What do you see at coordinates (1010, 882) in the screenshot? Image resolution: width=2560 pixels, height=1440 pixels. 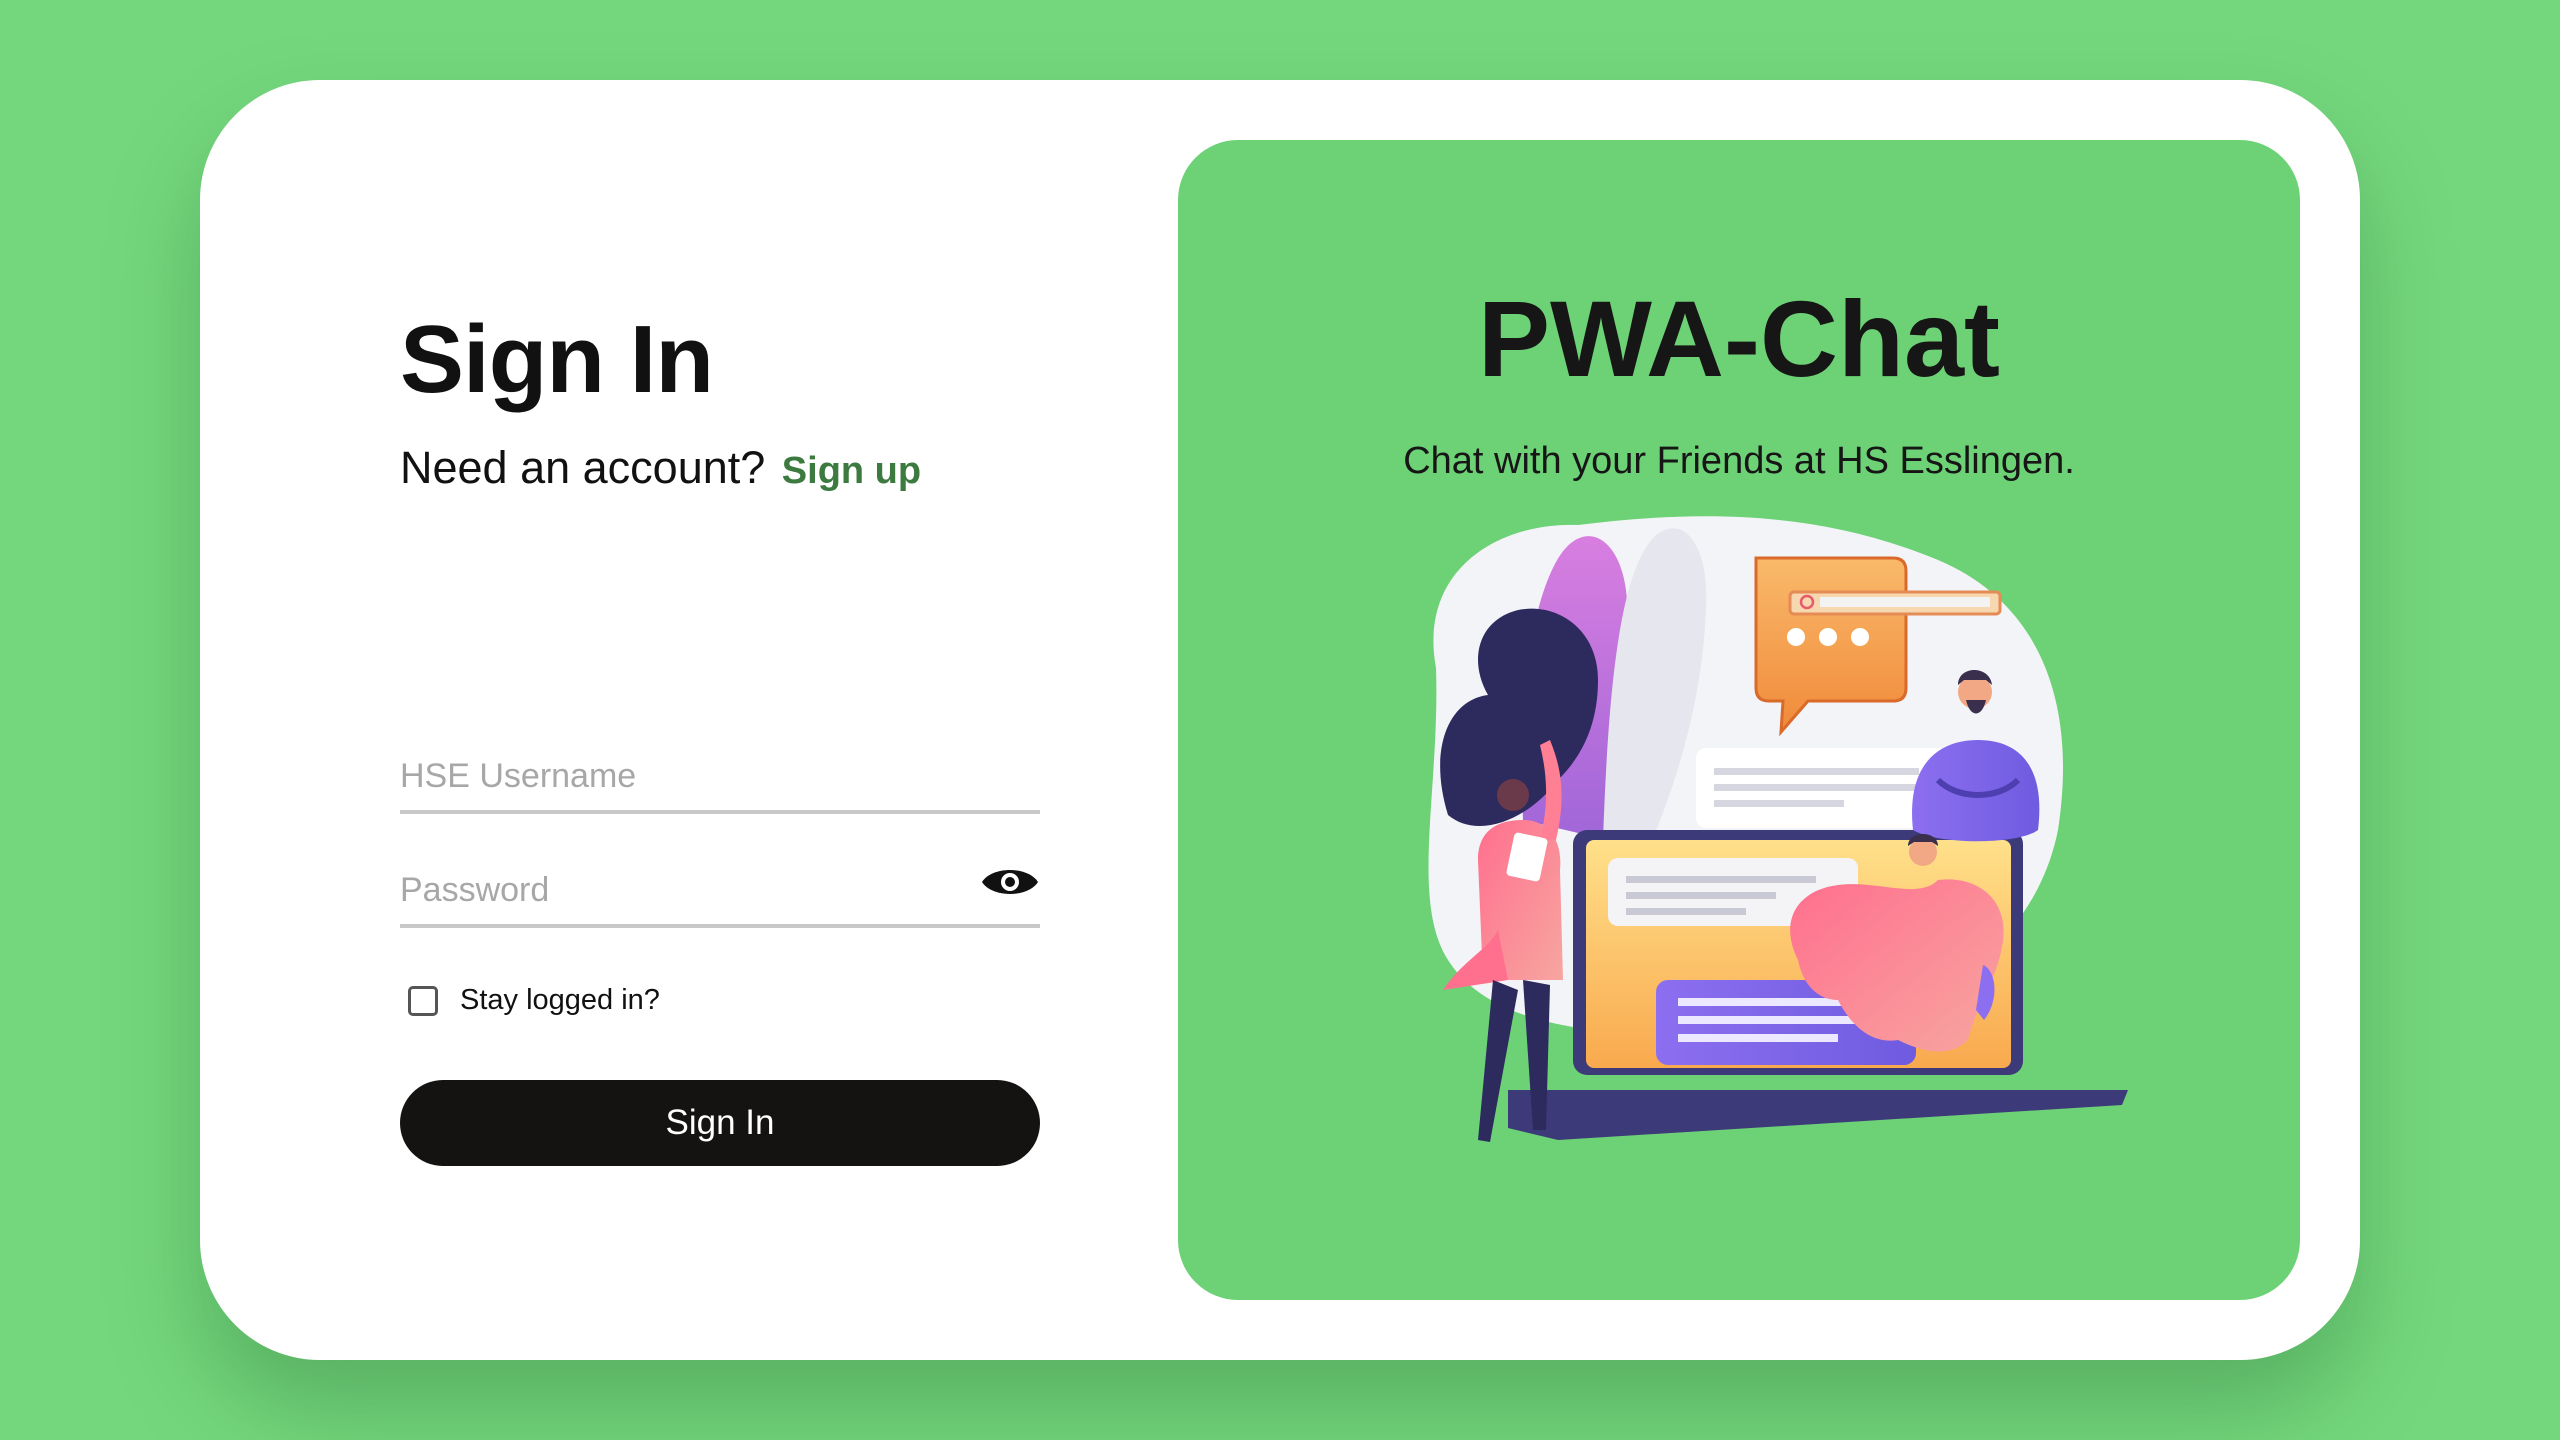 I see `eye-icon` at bounding box center [1010, 882].